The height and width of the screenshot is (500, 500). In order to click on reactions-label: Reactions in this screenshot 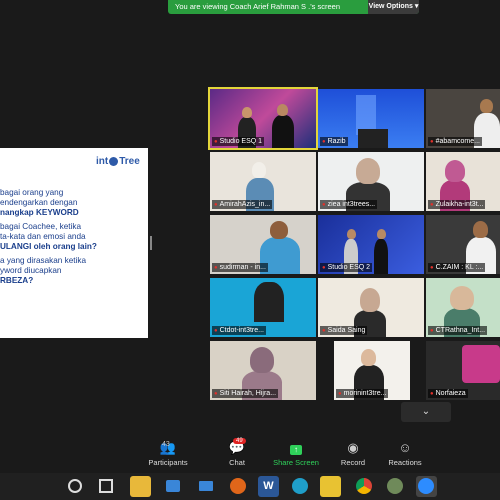, I will do `click(405, 462)`.